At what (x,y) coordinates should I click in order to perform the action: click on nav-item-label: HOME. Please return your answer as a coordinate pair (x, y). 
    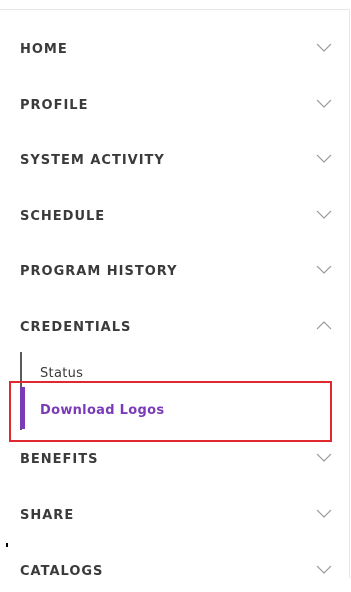
    Looking at the image, I should click on (44, 49).